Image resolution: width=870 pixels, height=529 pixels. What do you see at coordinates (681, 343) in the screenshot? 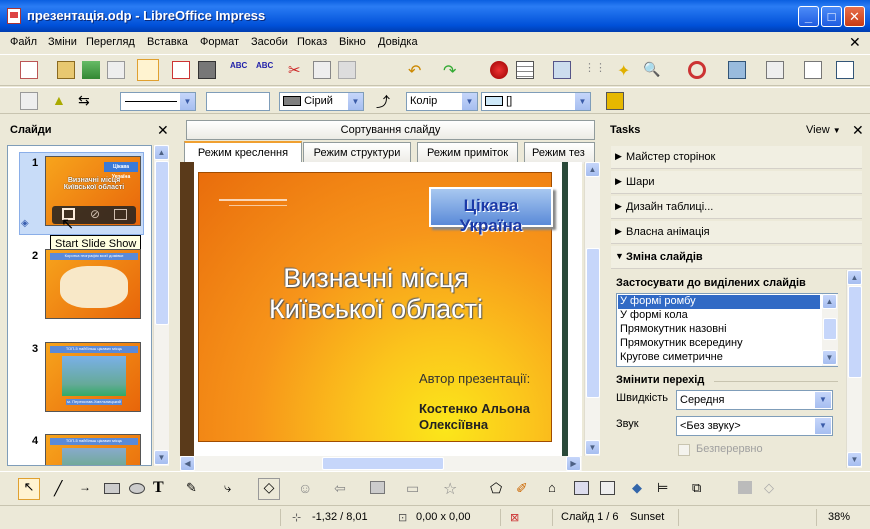
I see `transition-item: Прямокутник всередину` at bounding box center [681, 343].